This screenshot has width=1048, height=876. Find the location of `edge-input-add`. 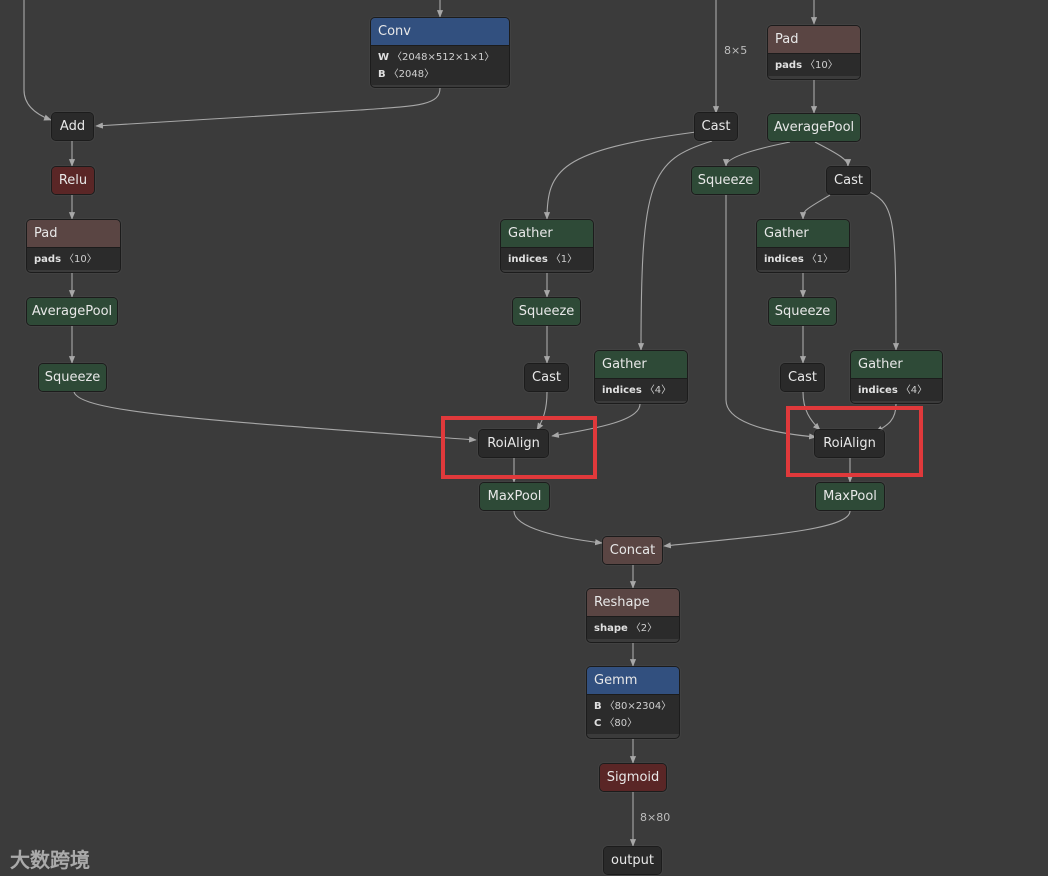

edge-input-add is located at coordinates (37, 60).